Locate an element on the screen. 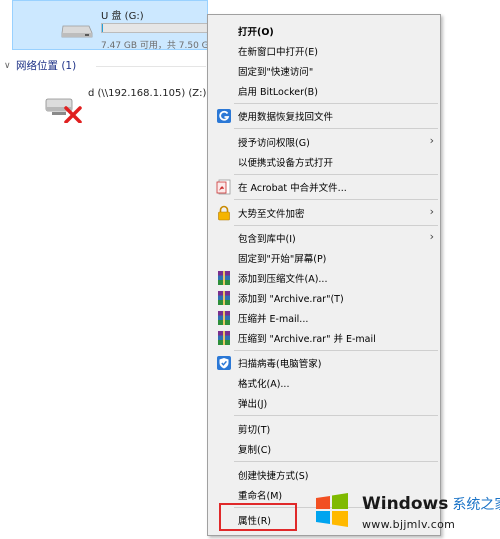  shield-icon is located at coordinates (224, 363).